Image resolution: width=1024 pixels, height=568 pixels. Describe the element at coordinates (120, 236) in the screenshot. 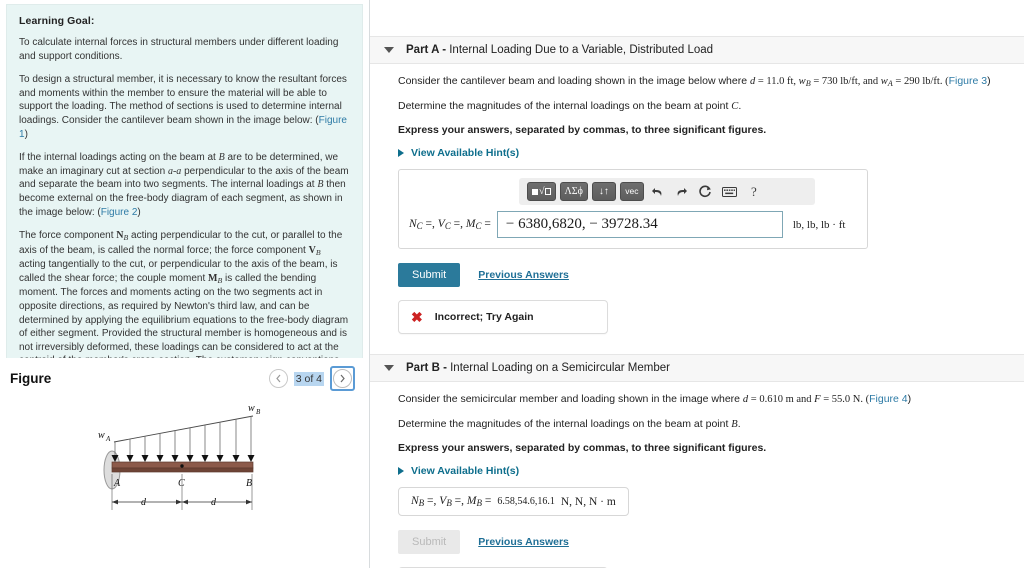

I see `p4-var-N: N` at that location.